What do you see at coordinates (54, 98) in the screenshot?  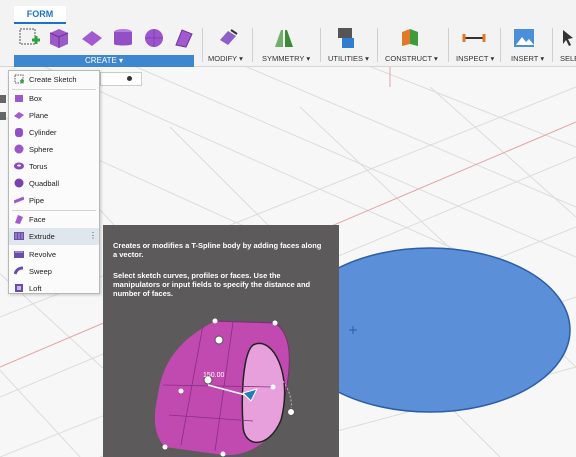 I see `menu-item-box: Box` at bounding box center [54, 98].